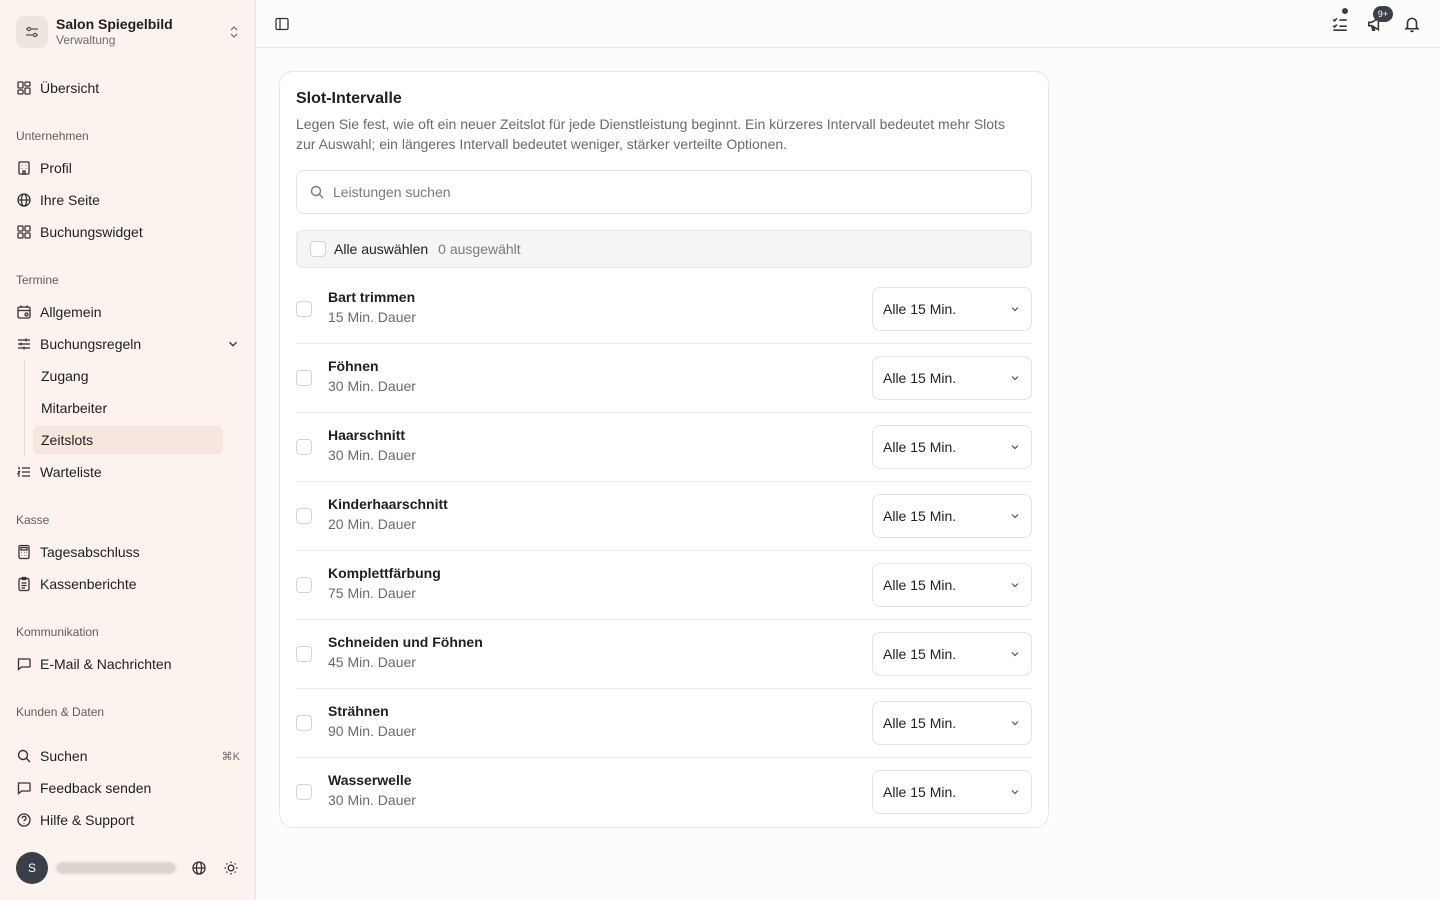  I want to click on nav-booking-rules: Buchungsregeln, so click(128, 344).